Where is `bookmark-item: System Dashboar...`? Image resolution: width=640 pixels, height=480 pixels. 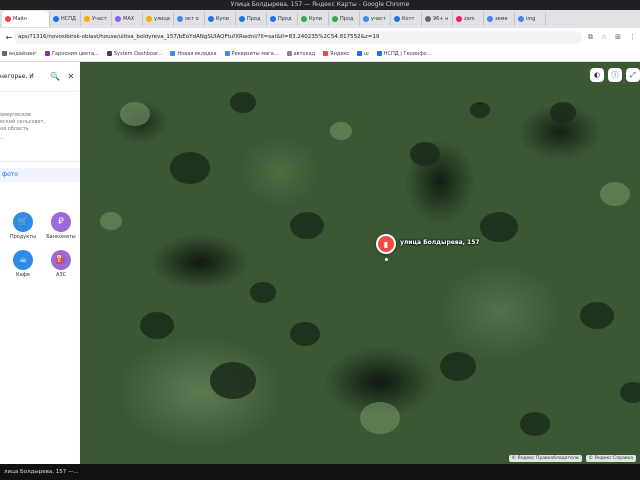
bookmark-item: System Dashboar... is located at coordinates (134, 53).